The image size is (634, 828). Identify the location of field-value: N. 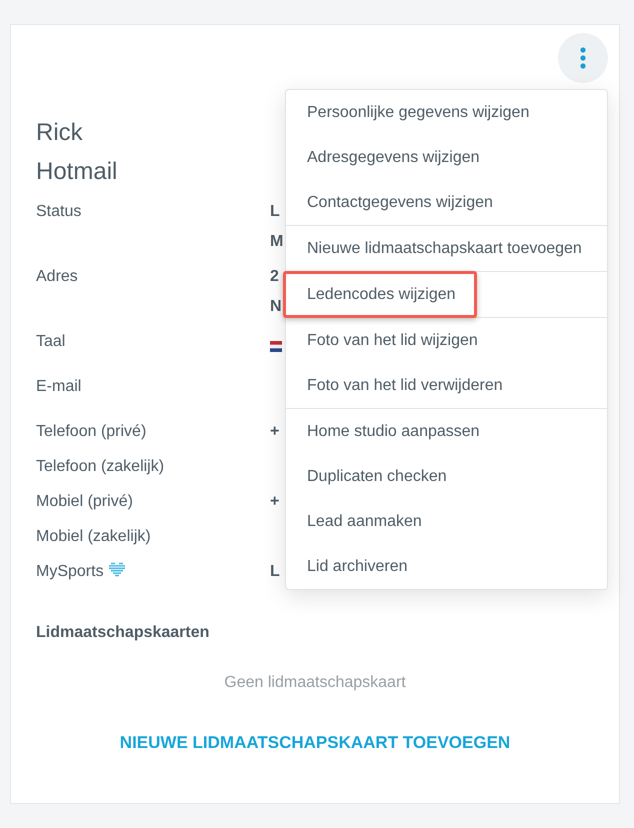
(276, 307).